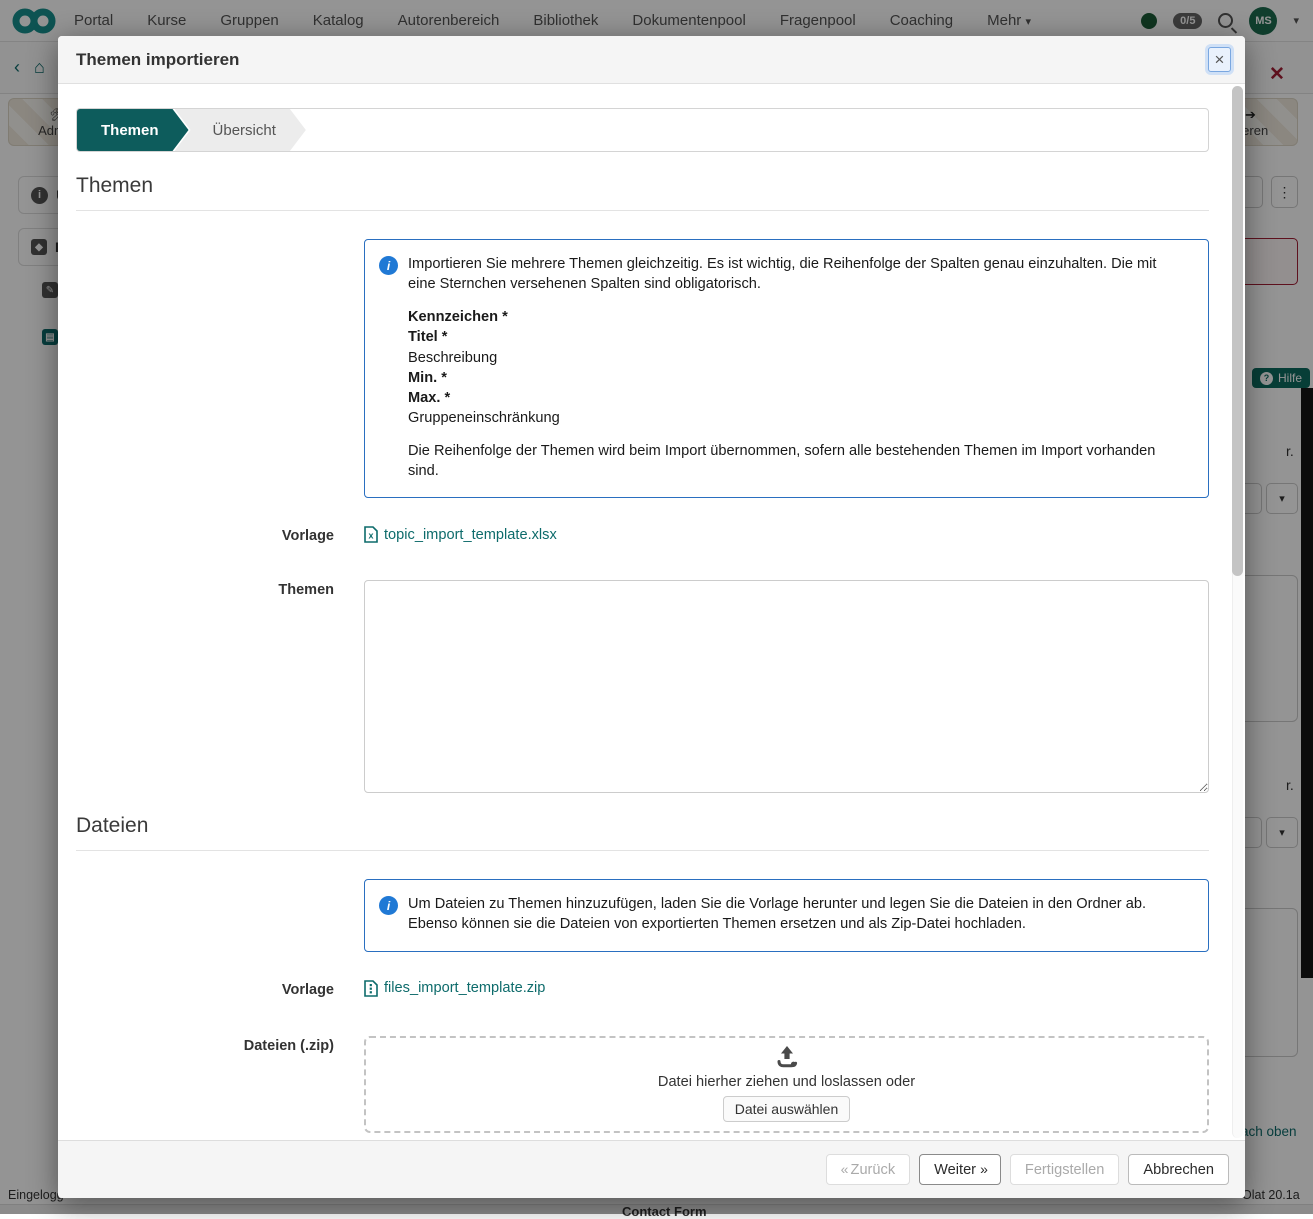 The height and width of the screenshot is (1219, 1313). Describe the element at coordinates (983, 1169) in the screenshot. I see `chevrons-right-icon: »` at that location.